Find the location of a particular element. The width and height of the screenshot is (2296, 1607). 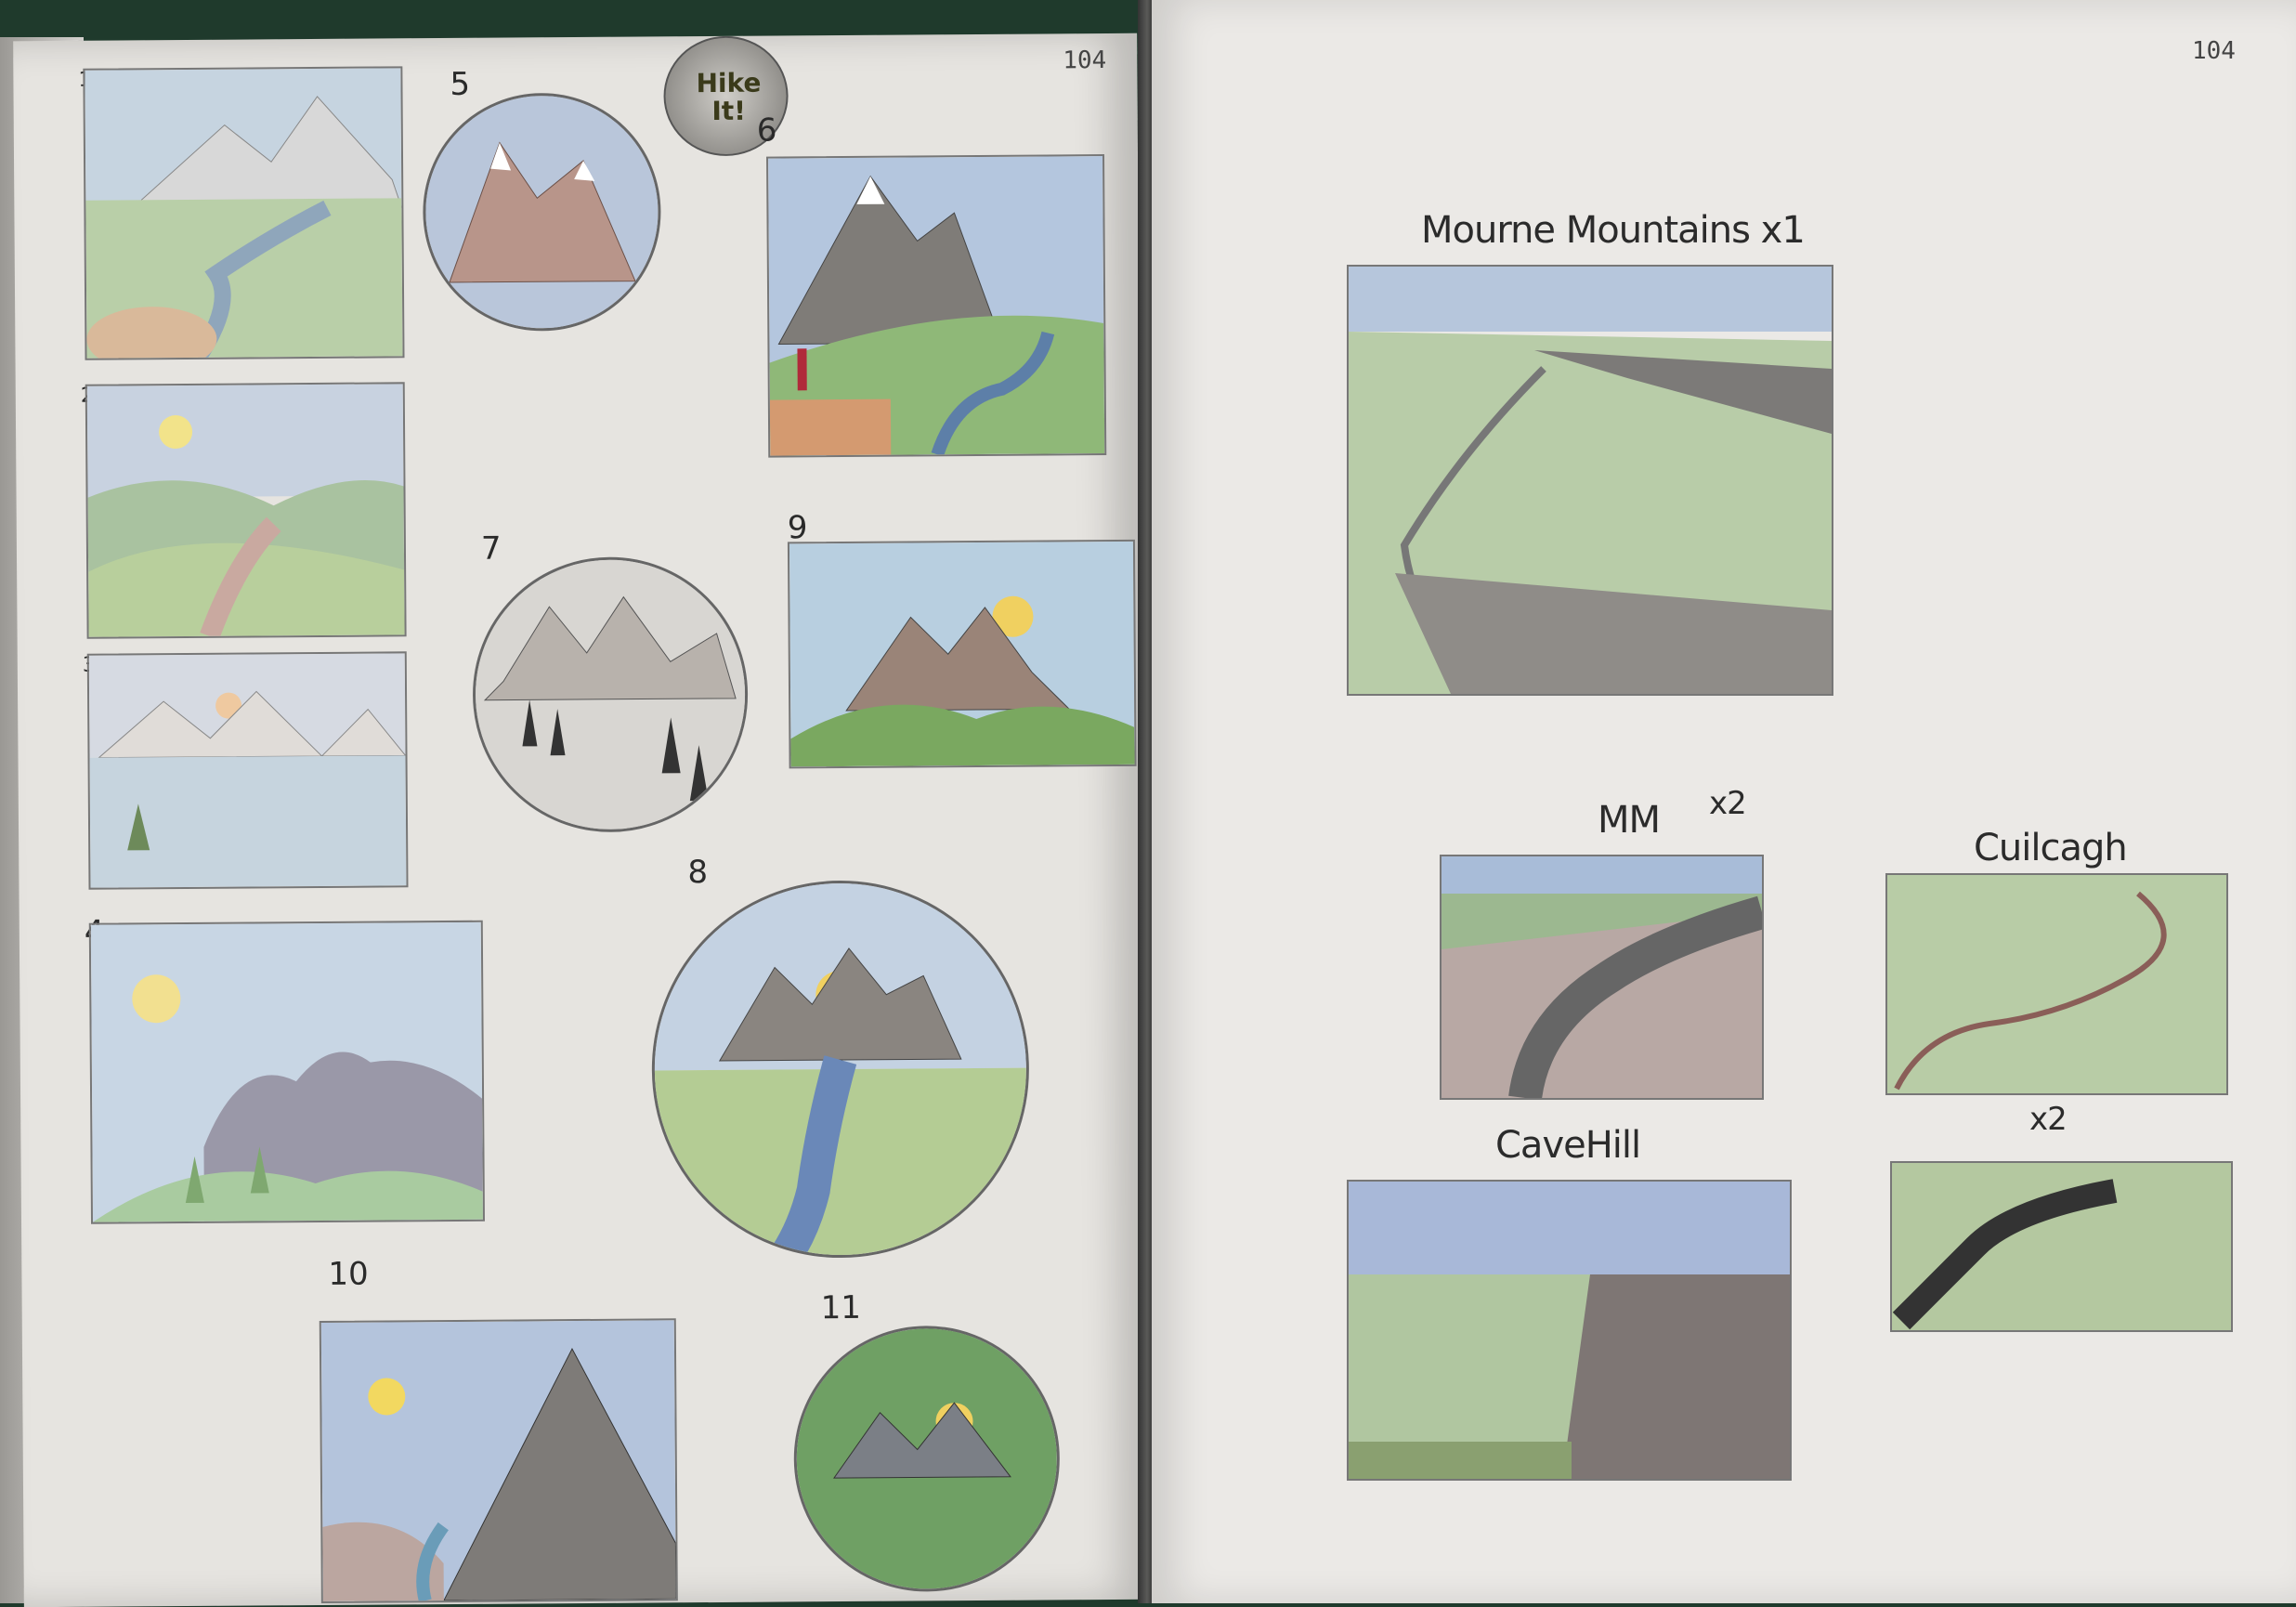

sketch-number-6: 6 is located at coordinates (766, 130).